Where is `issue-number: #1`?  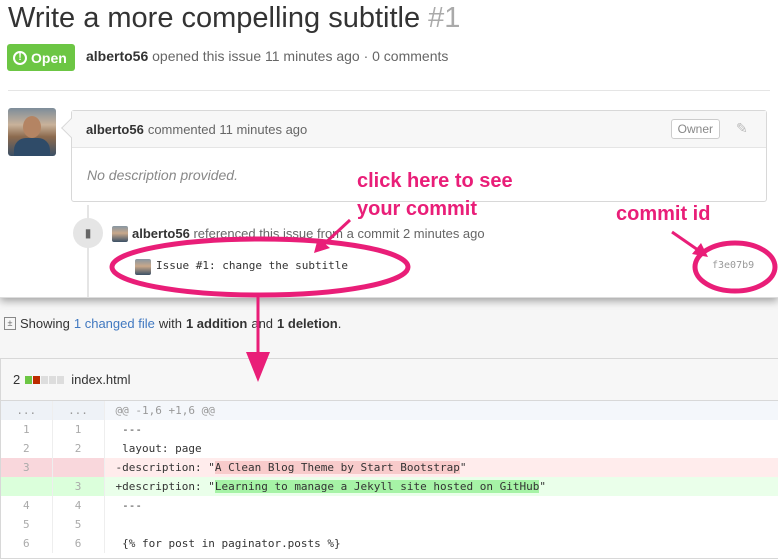 issue-number: #1 is located at coordinates (444, 18).